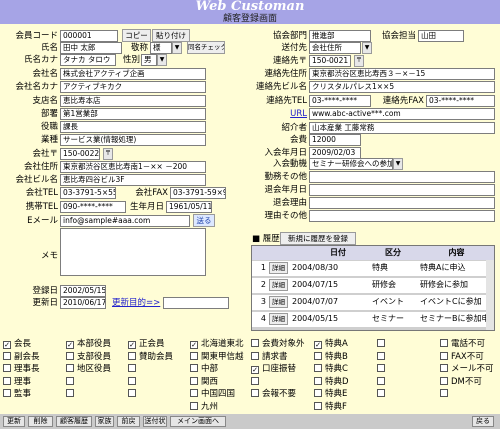 This screenshot has width=500, height=429. What do you see at coordinates (402, 216) in the screenshot?
I see `reason-other-field` at bounding box center [402, 216].